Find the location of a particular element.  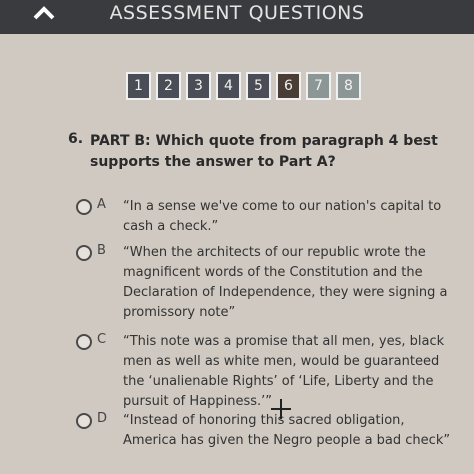

question-tab-8: 8 is located at coordinates (348, 86).